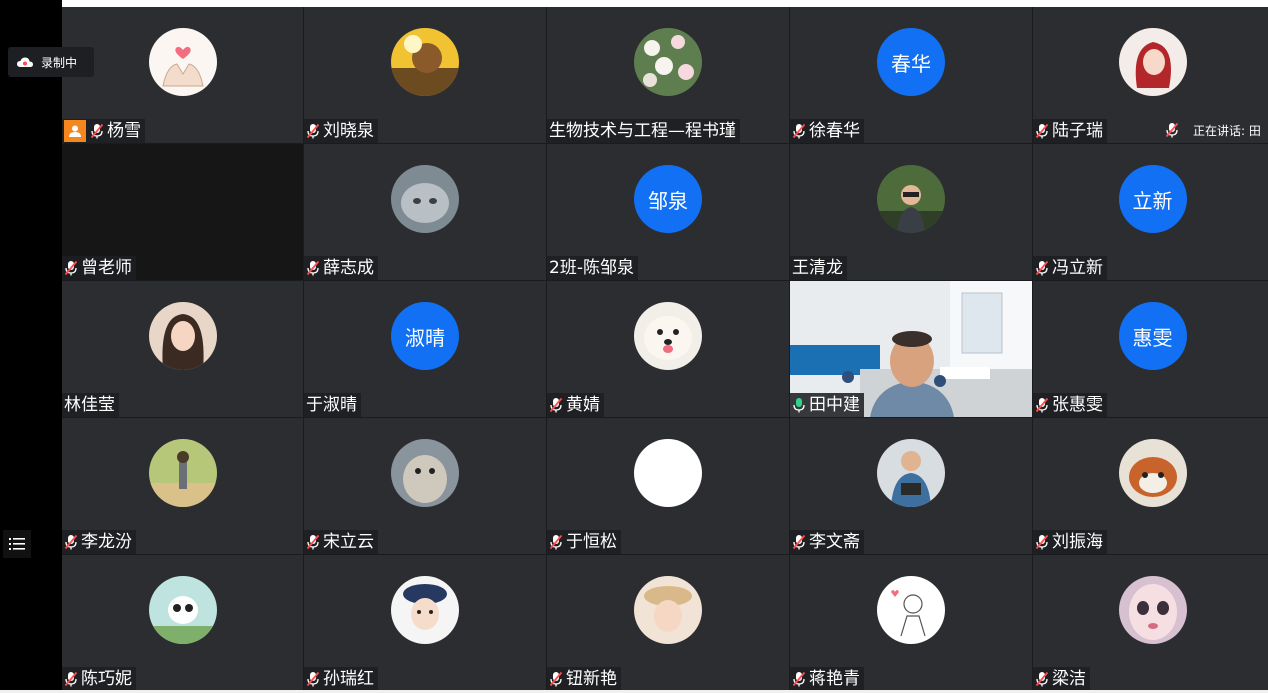 Image resolution: width=1268 pixels, height=693 pixels. I want to click on name-label: 黄婧, so click(575, 405).